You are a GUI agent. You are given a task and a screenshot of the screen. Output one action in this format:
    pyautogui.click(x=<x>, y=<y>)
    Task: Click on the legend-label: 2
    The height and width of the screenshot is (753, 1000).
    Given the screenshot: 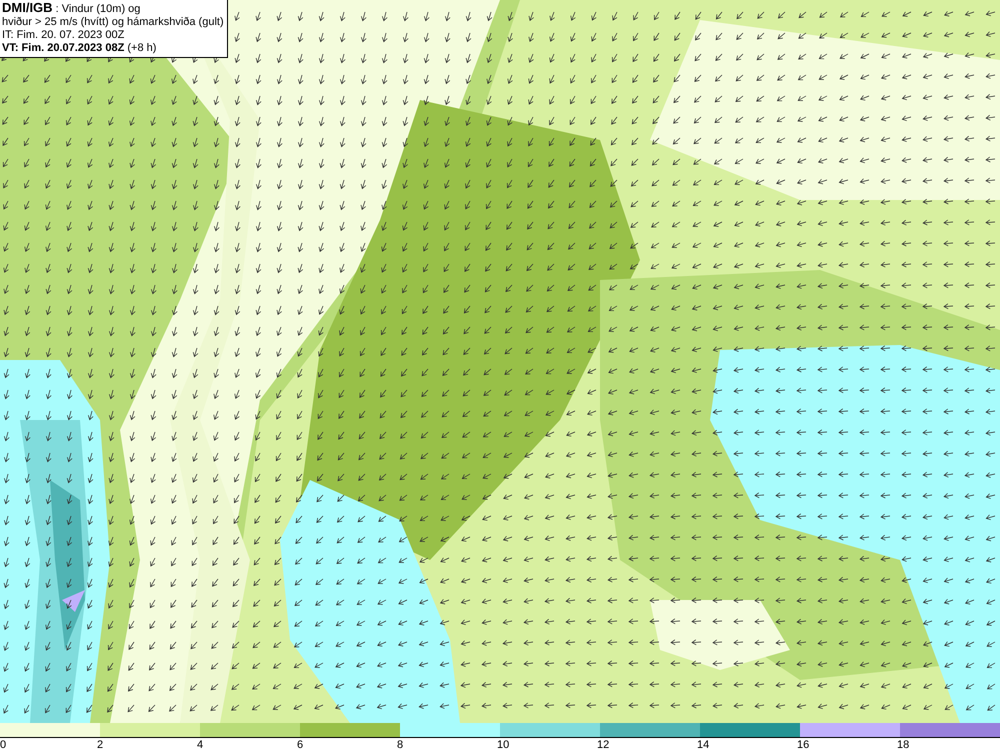 What is the action you would take?
    pyautogui.click(x=100, y=745)
    